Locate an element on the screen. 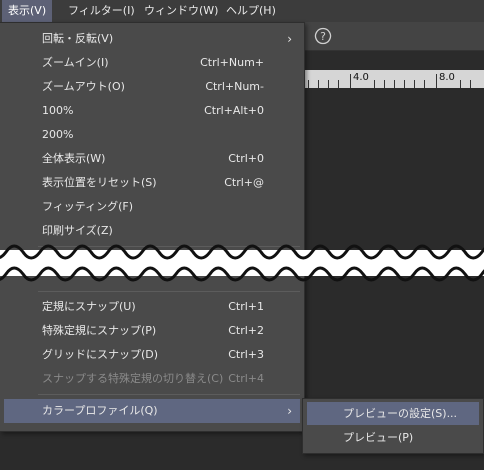 This screenshot has width=484, height=470. menu-item-snap-special-ruler: 特殊定規にスナップ(P) Ctrl+2 is located at coordinates (152, 331).